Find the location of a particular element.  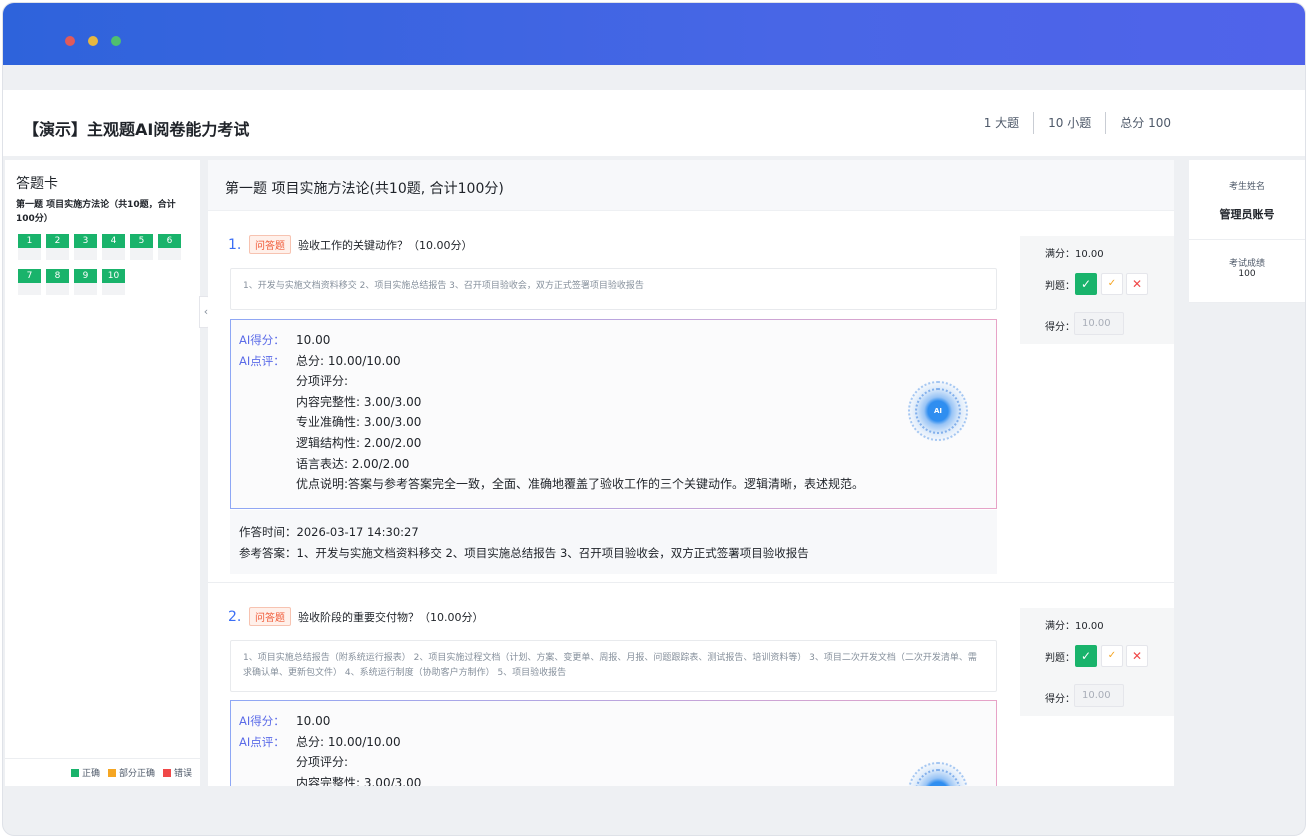

question-text: 验收阶段的重要交付物？（10.00分） is located at coordinates (391, 617).